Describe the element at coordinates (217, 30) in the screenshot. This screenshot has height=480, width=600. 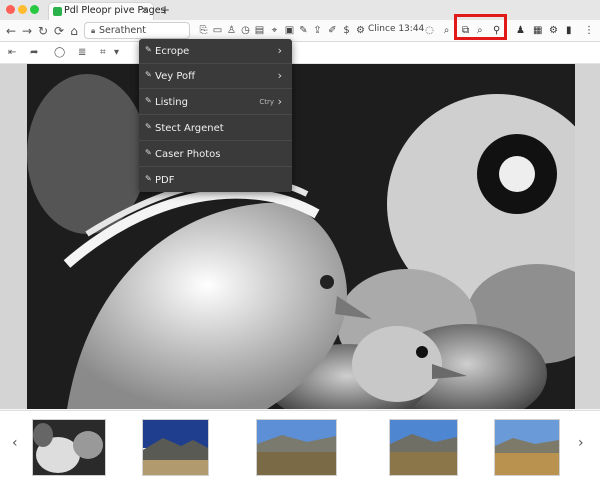
I see `screen-icon: ▭` at that location.